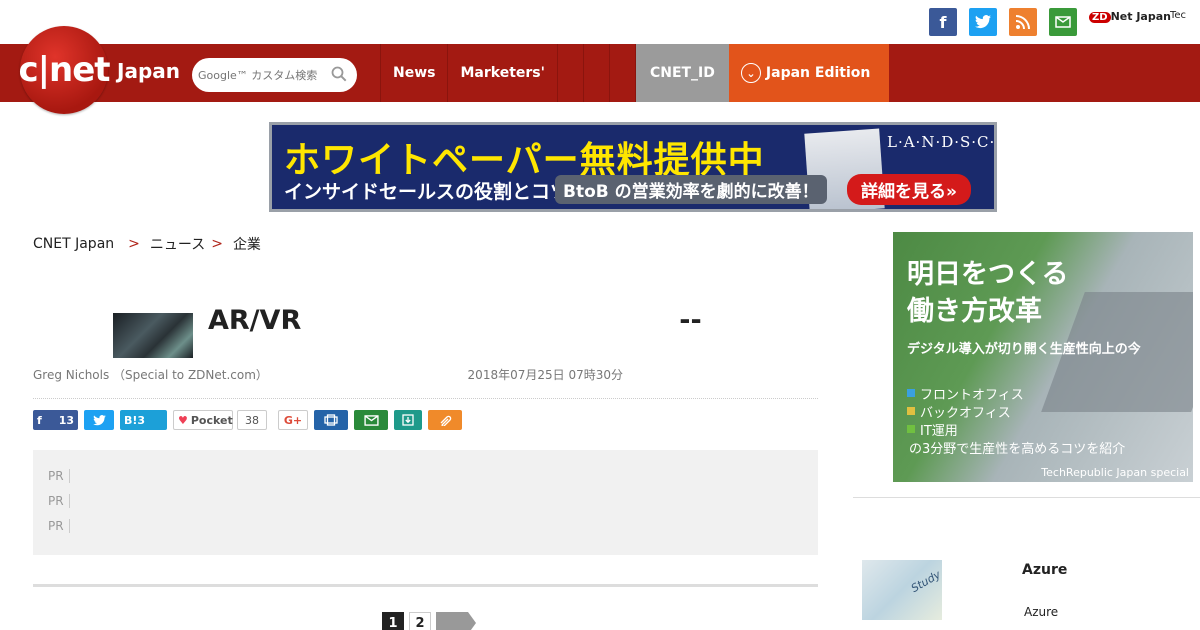 This screenshot has width=1200, height=630. I want to click on related-description-line2: Azure, so click(1065, 612).